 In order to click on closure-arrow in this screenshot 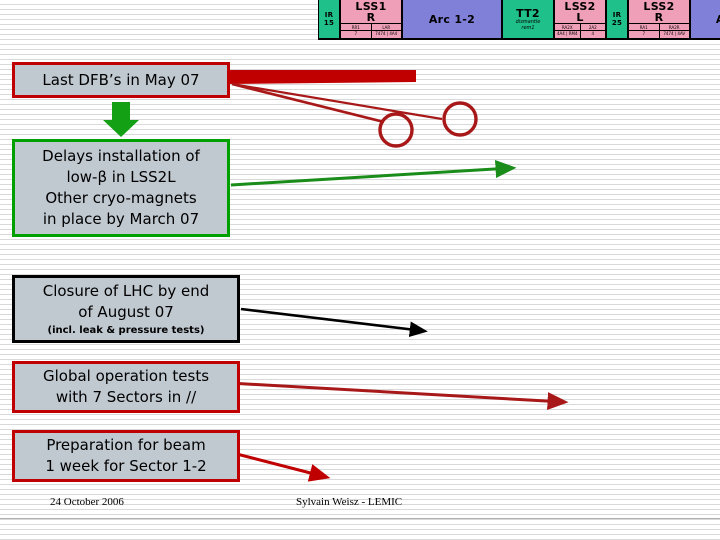, I will do `click(334, 322)`.